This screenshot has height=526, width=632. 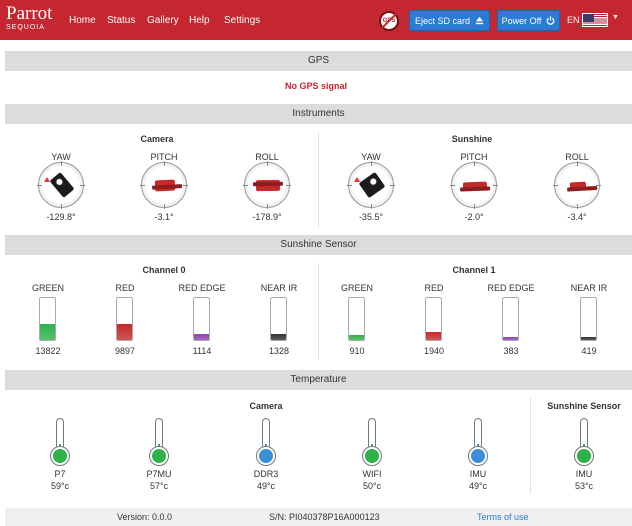 What do you see at coordinates (266, 406) in the screenshot?
I see `temperature-camera-title: Camera` at bounding box center [266, 406].